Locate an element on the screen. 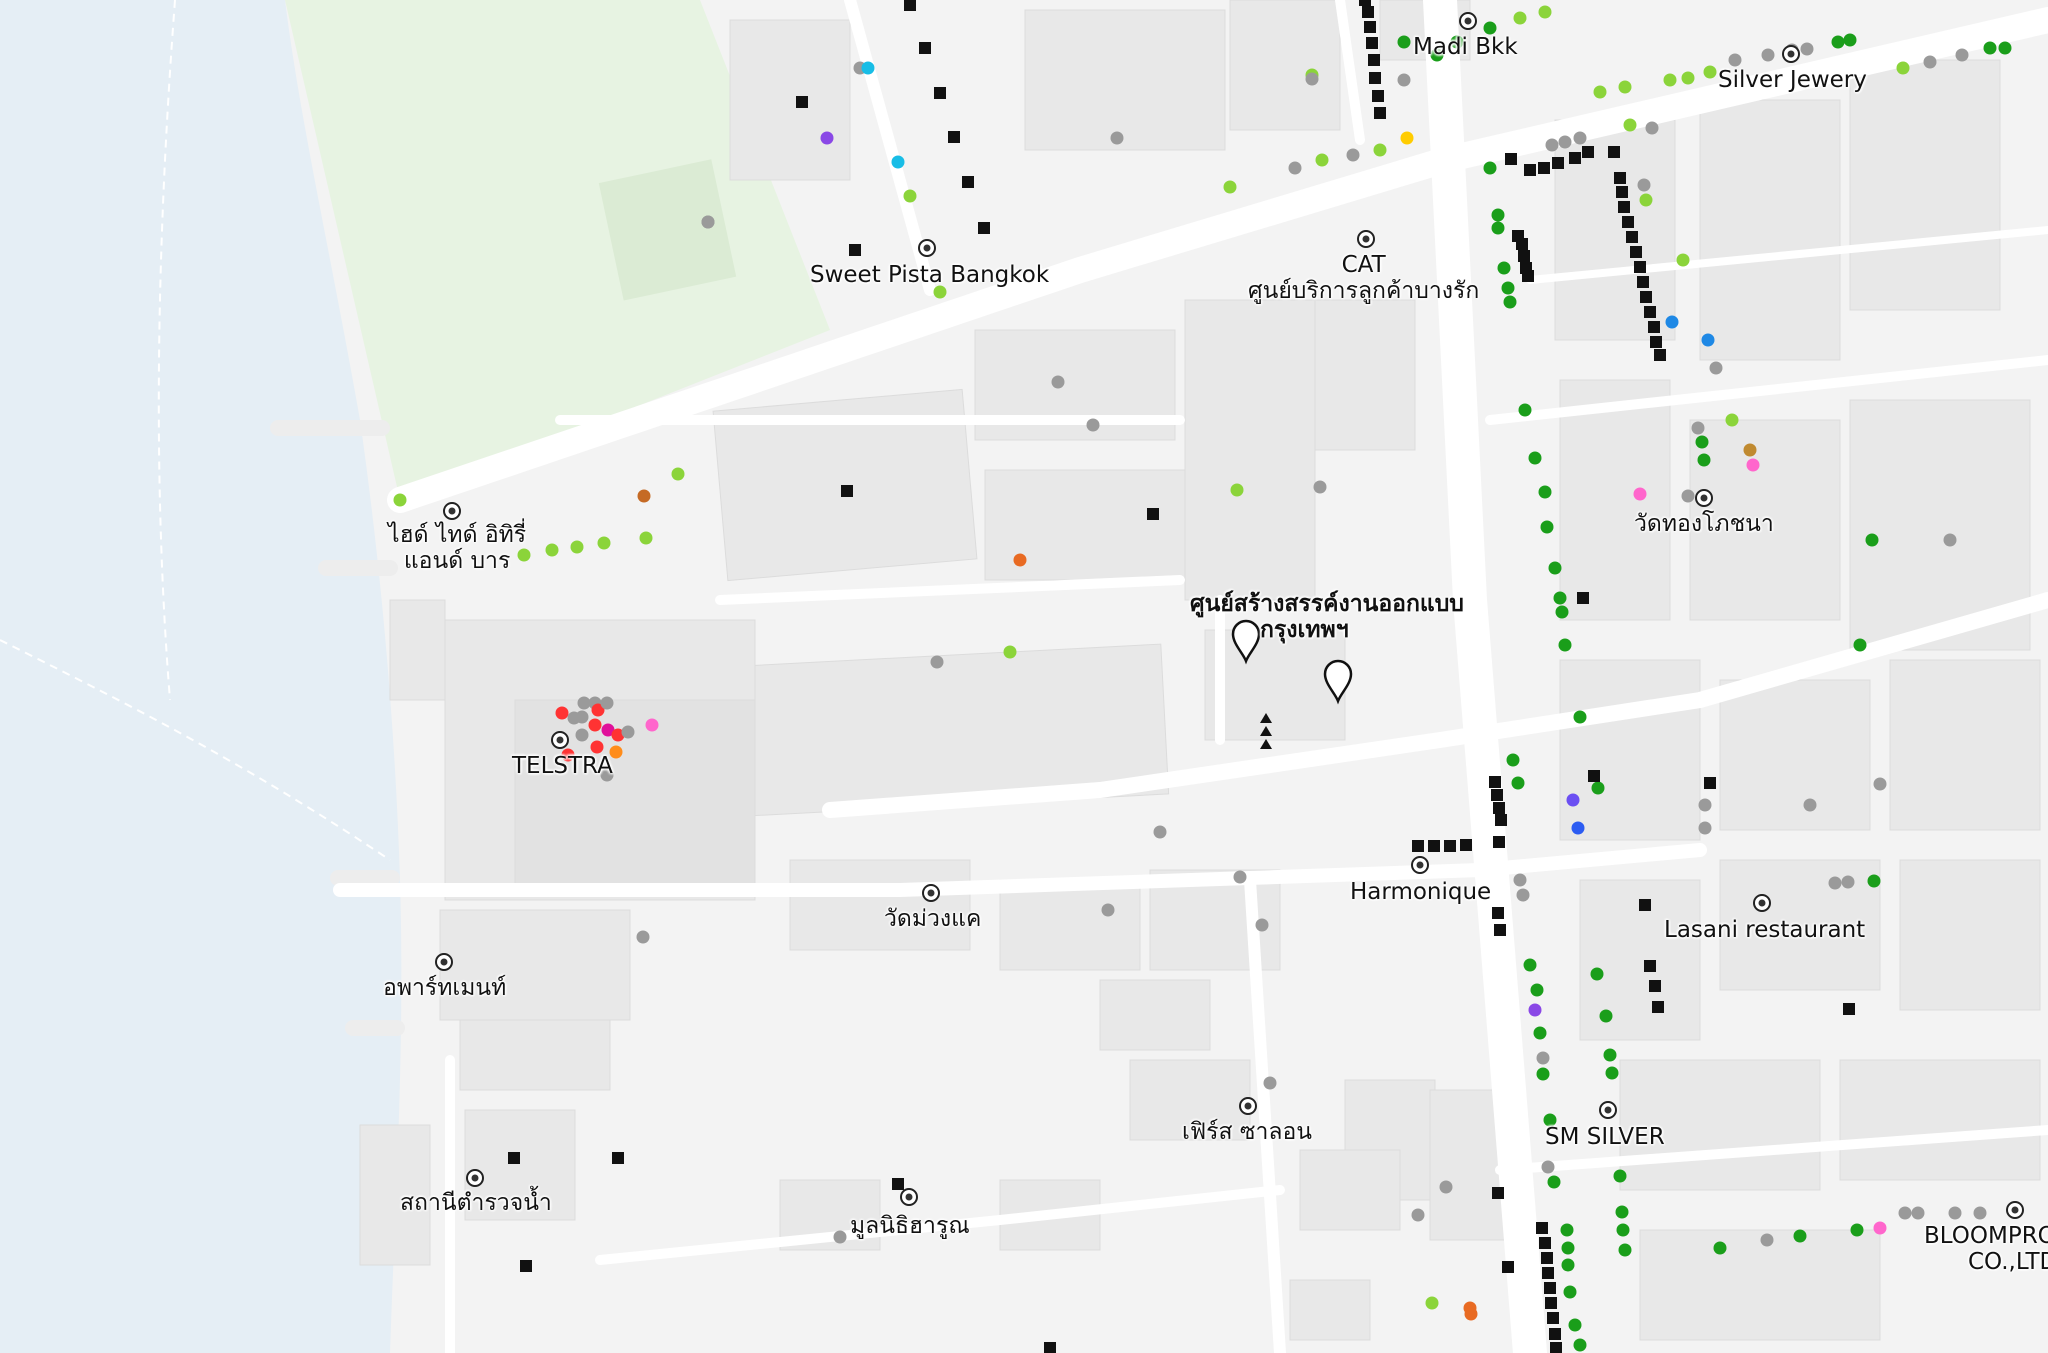 This screenshot has width=2048, height=1353. location-pin-icon is located at coordinates (1338, 682).